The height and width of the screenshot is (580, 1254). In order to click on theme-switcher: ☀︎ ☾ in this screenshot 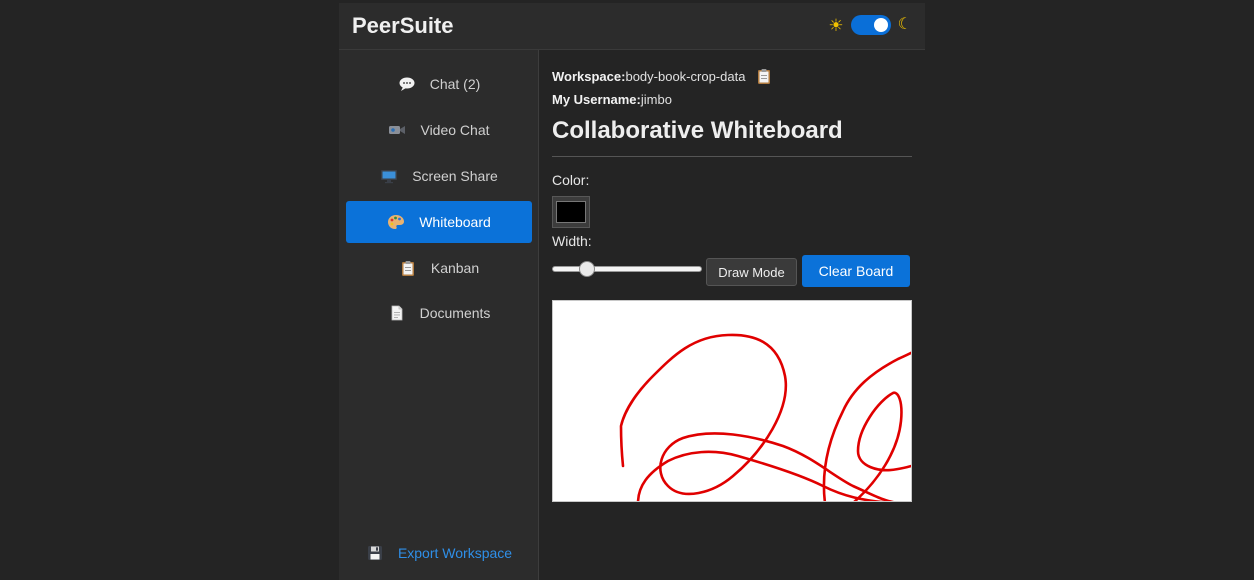, I will do `click(870, 25)`.